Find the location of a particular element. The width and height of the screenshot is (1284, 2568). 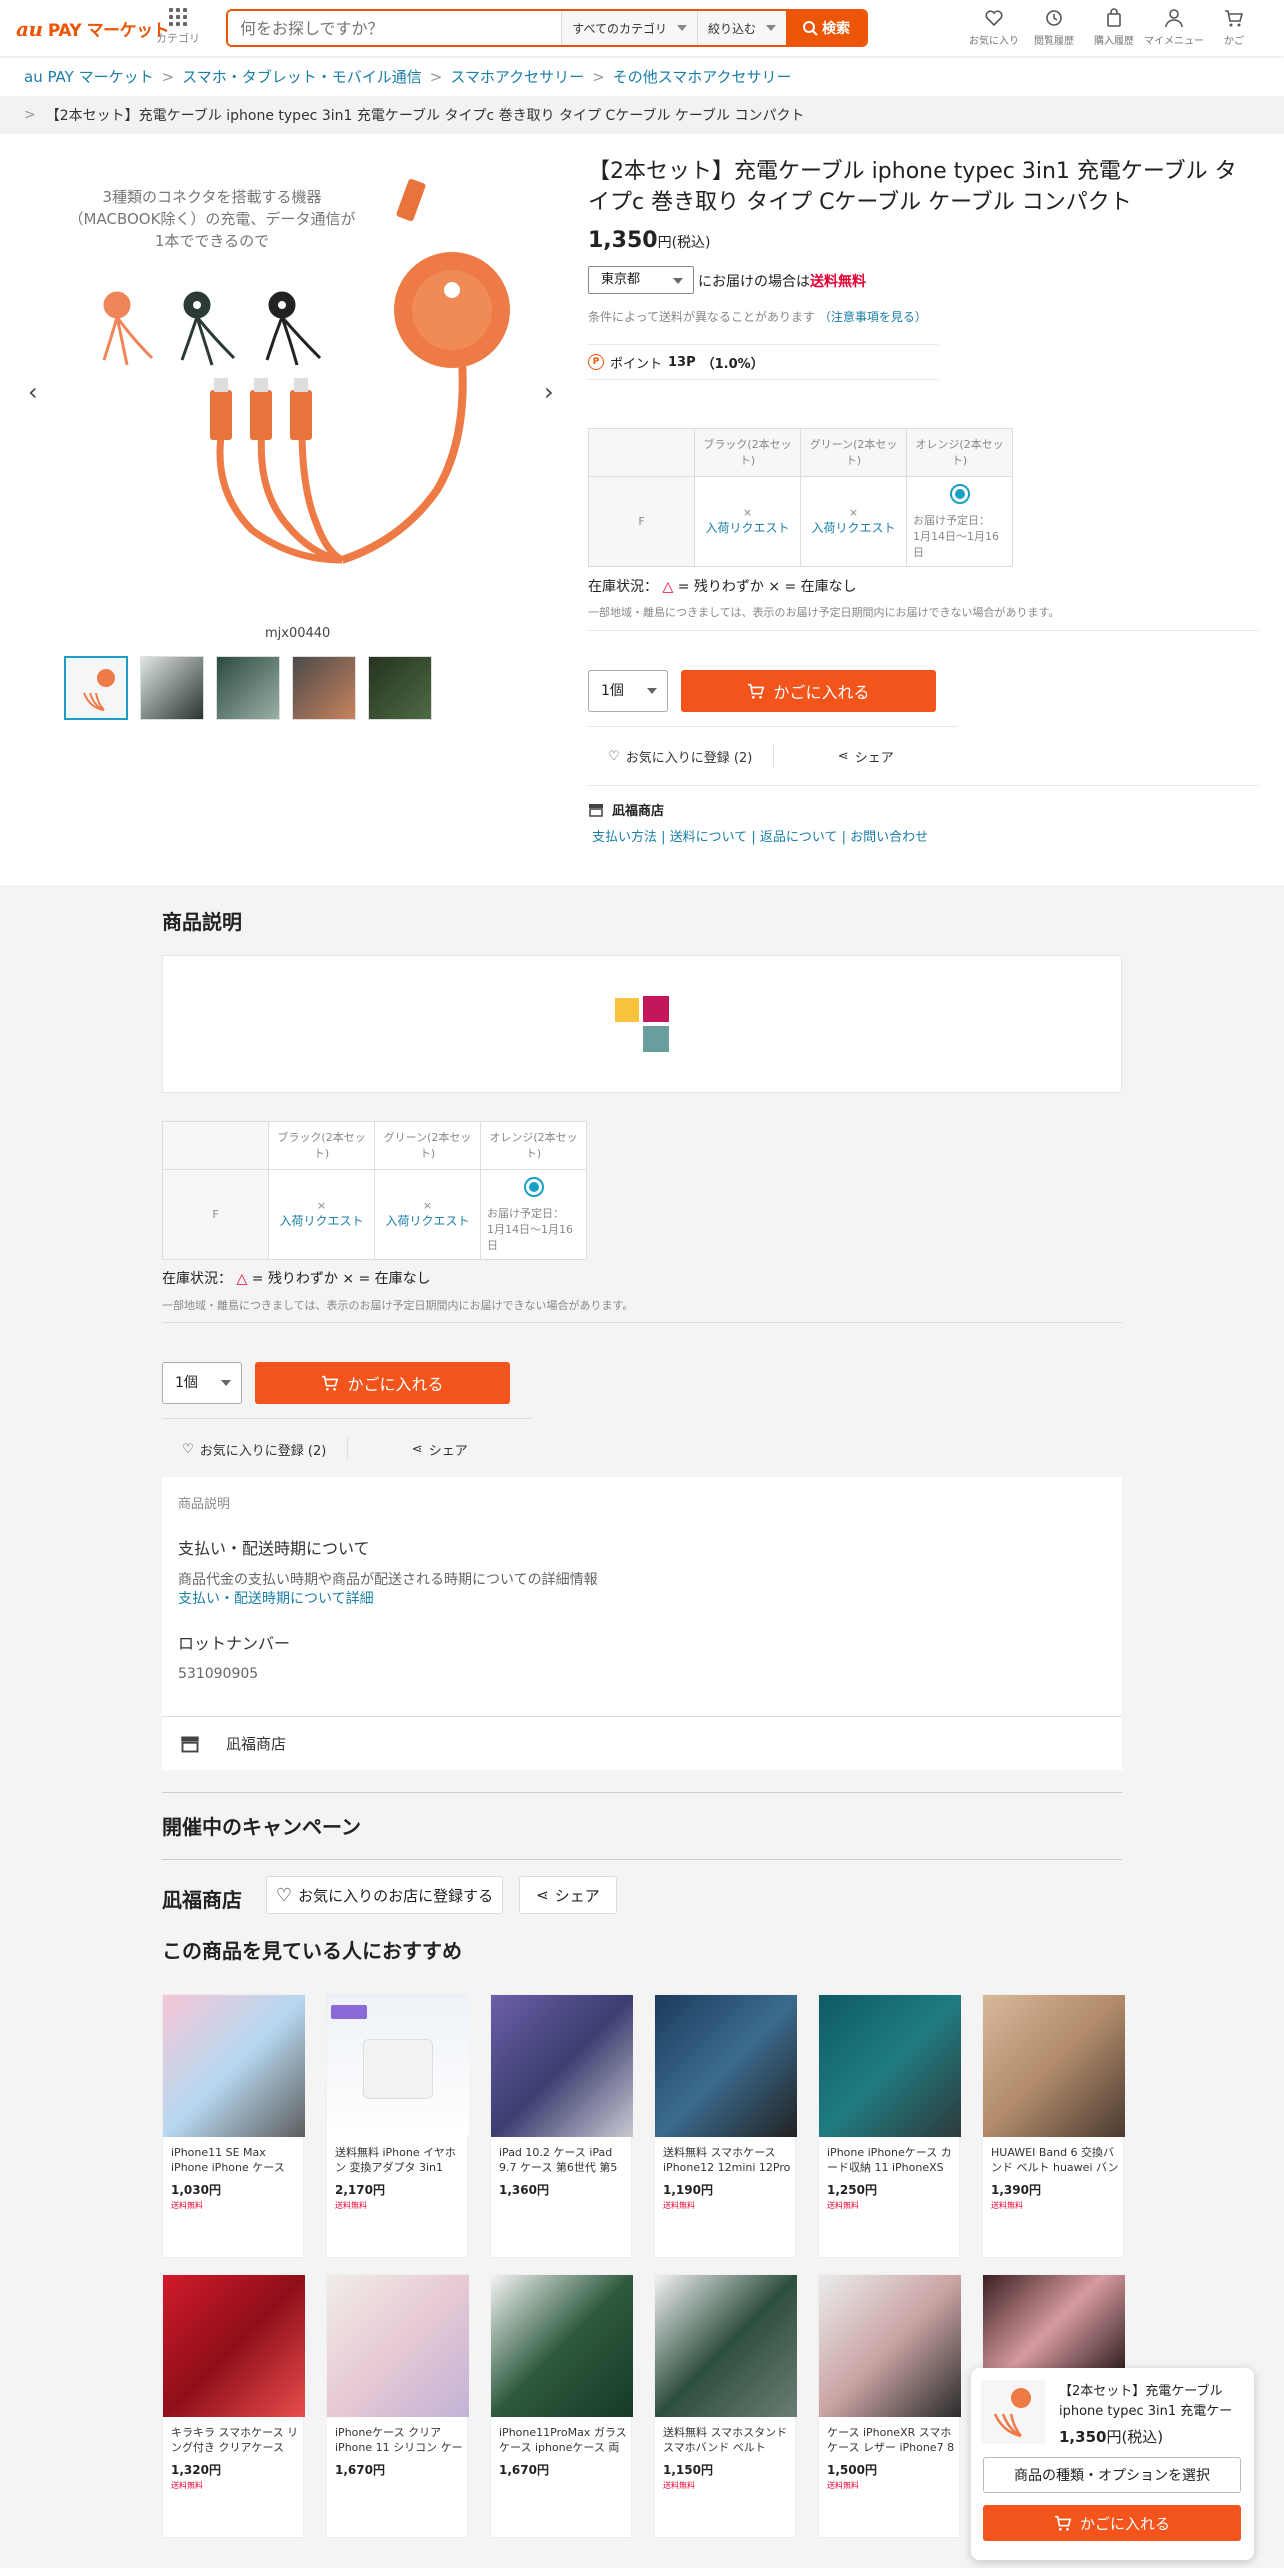

shop-share-button: ⋖ シェア is located at coordinates (568, 1895).